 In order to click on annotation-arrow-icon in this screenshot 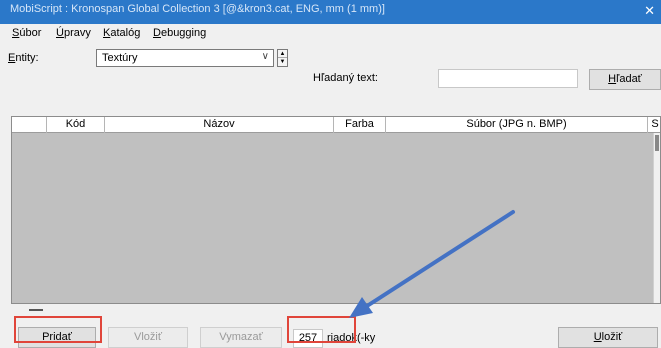, I will do `click(432, 264)`.